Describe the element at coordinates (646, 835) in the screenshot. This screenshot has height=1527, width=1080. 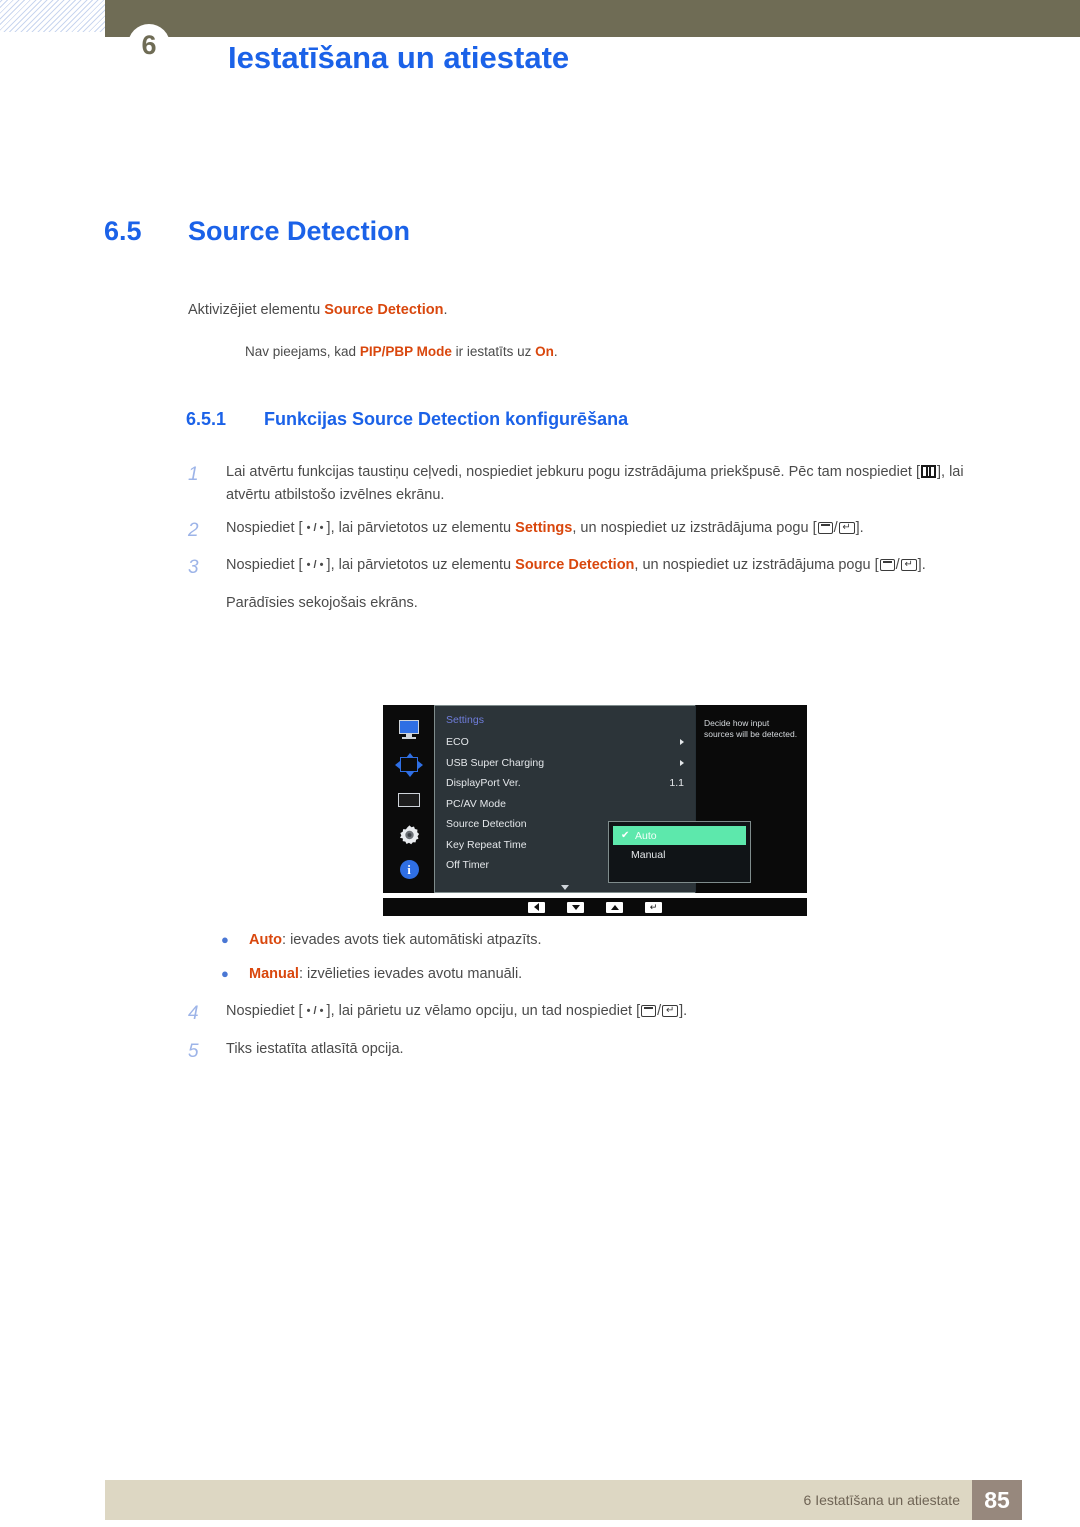
I see `dropdown-option-label: Auto` at that location.